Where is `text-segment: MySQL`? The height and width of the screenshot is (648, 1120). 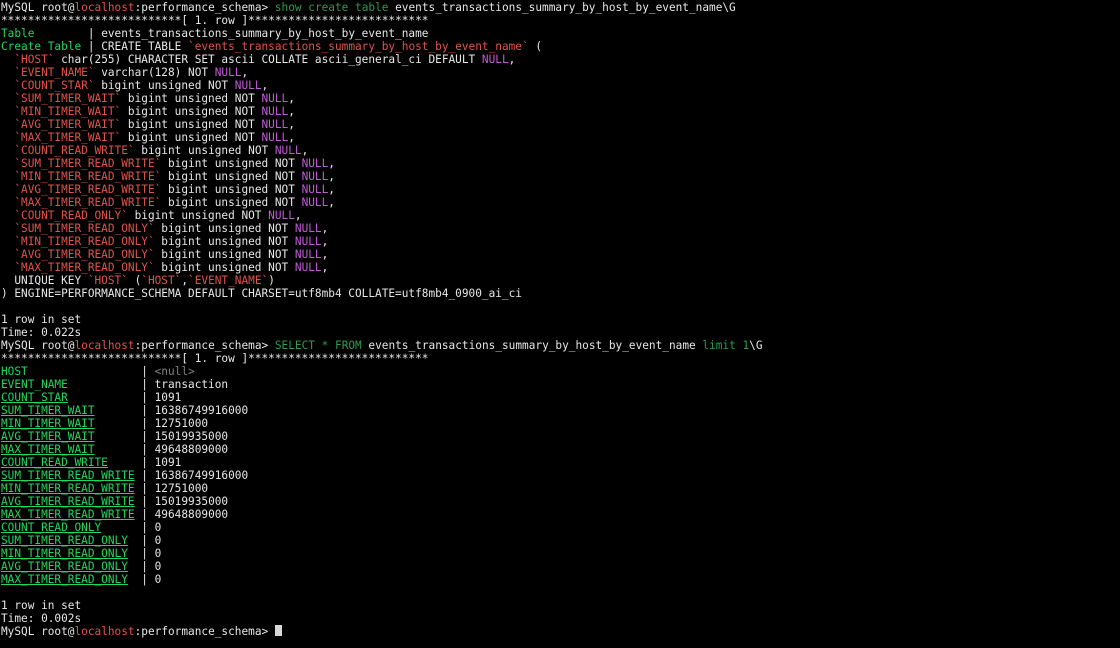
text-segment: MySQL is located at coordinates (21, 631).